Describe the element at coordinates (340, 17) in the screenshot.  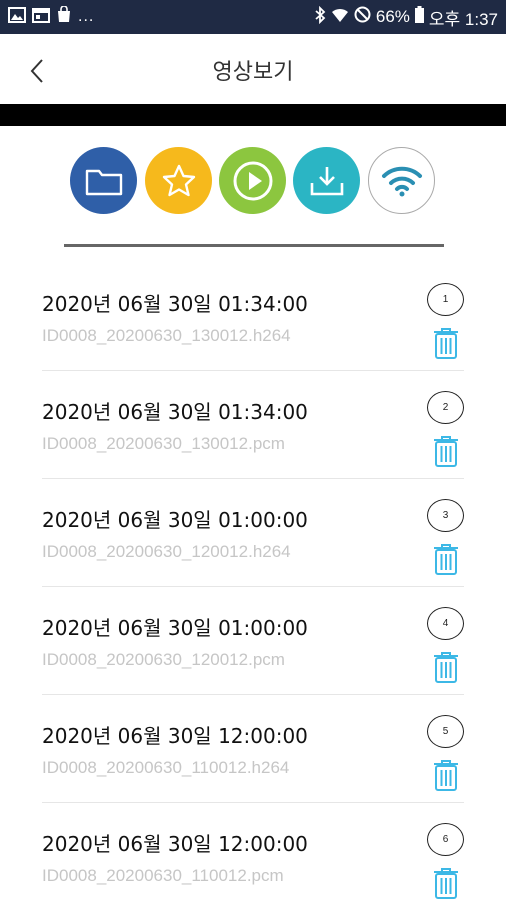
I see `wifi-signal-icon` at that location.